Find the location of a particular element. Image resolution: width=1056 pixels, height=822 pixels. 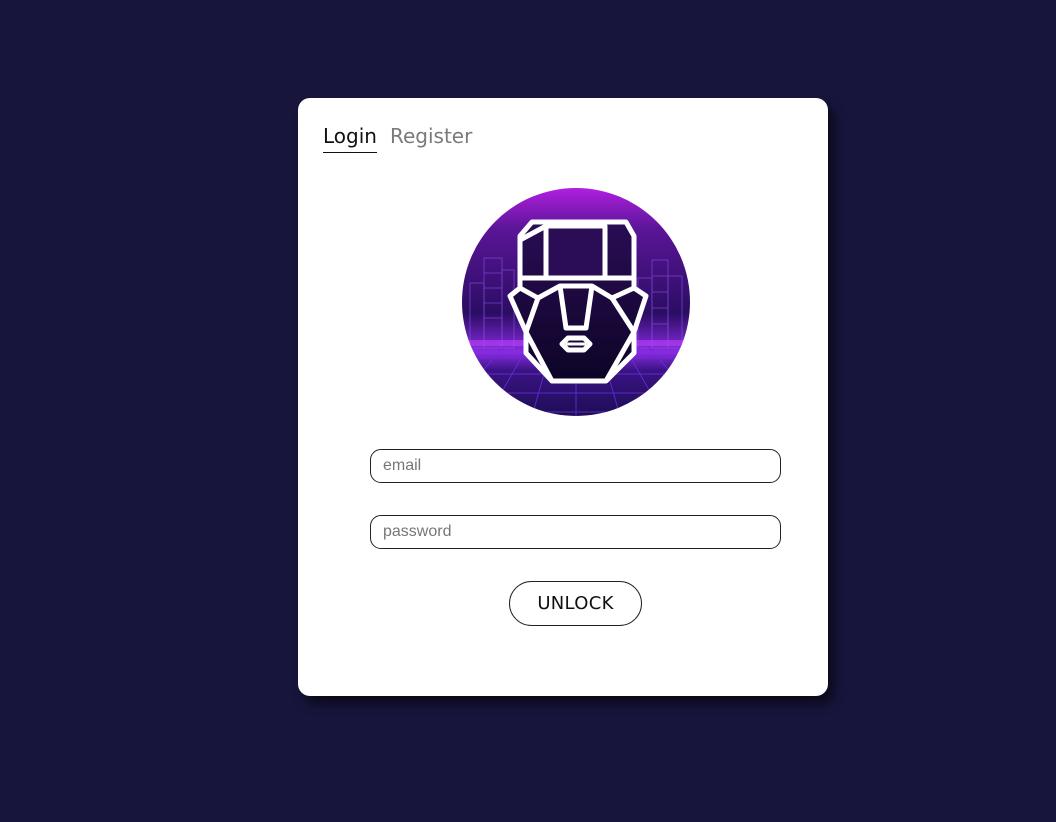

robot-face-icon is located at coordinates (576, 302).